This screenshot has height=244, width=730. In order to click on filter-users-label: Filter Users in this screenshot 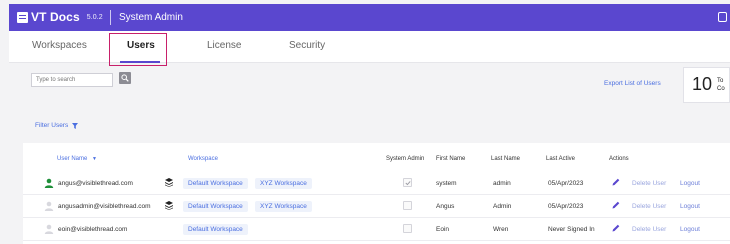, I will do `click(52, 125)`.